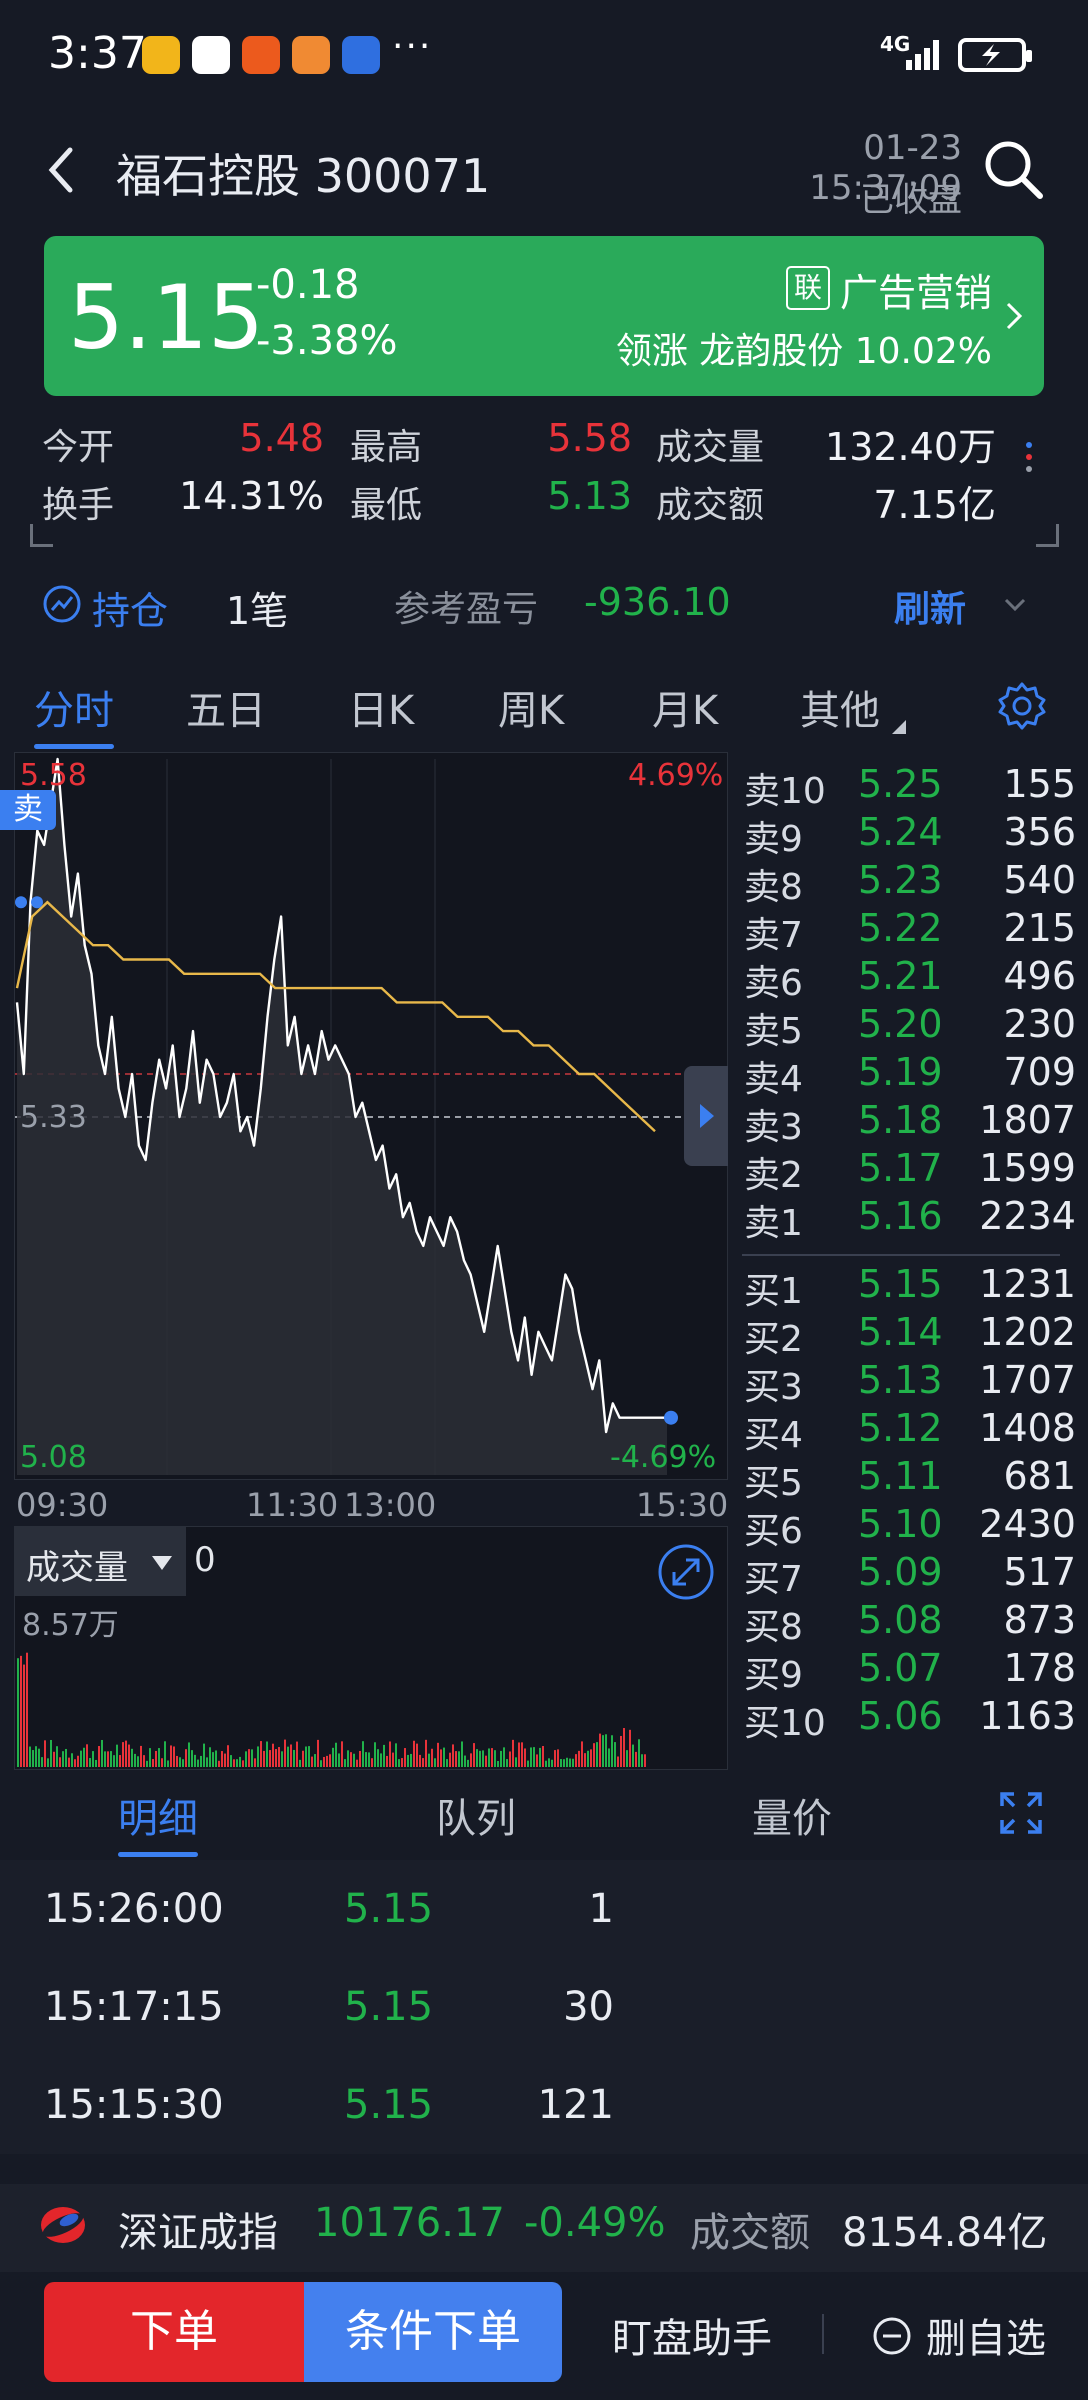 The height and width of the screenshot is (2400, 1088). I want to click on sector-name: 广告营销, so click(916, 289).